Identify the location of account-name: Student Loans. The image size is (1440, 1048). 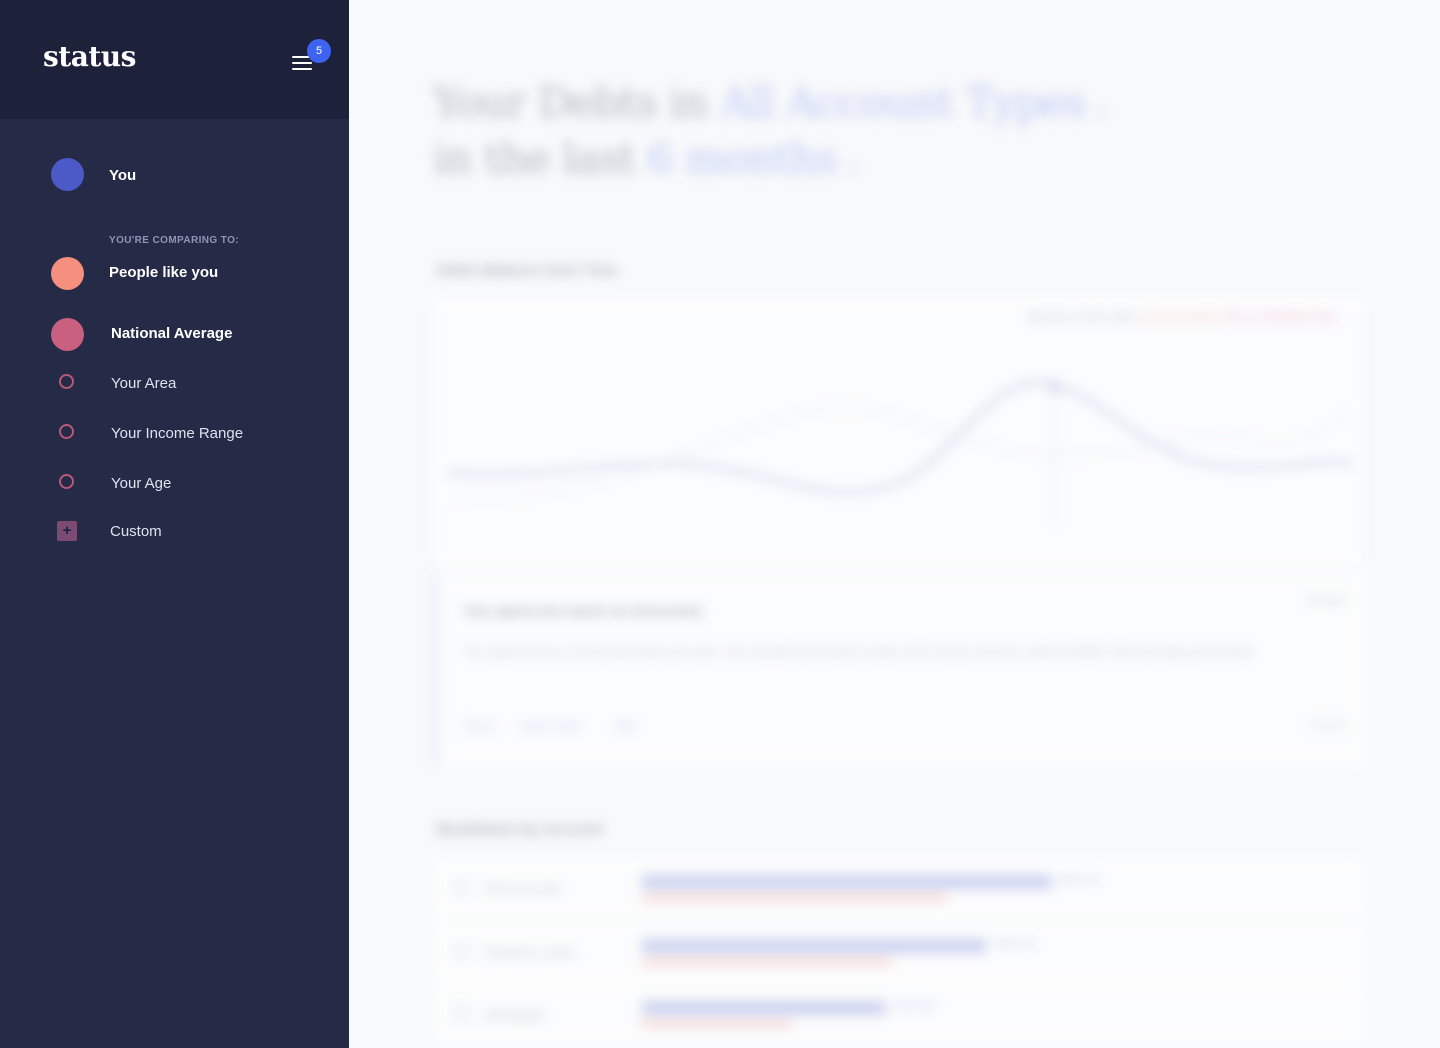
(530, 952).